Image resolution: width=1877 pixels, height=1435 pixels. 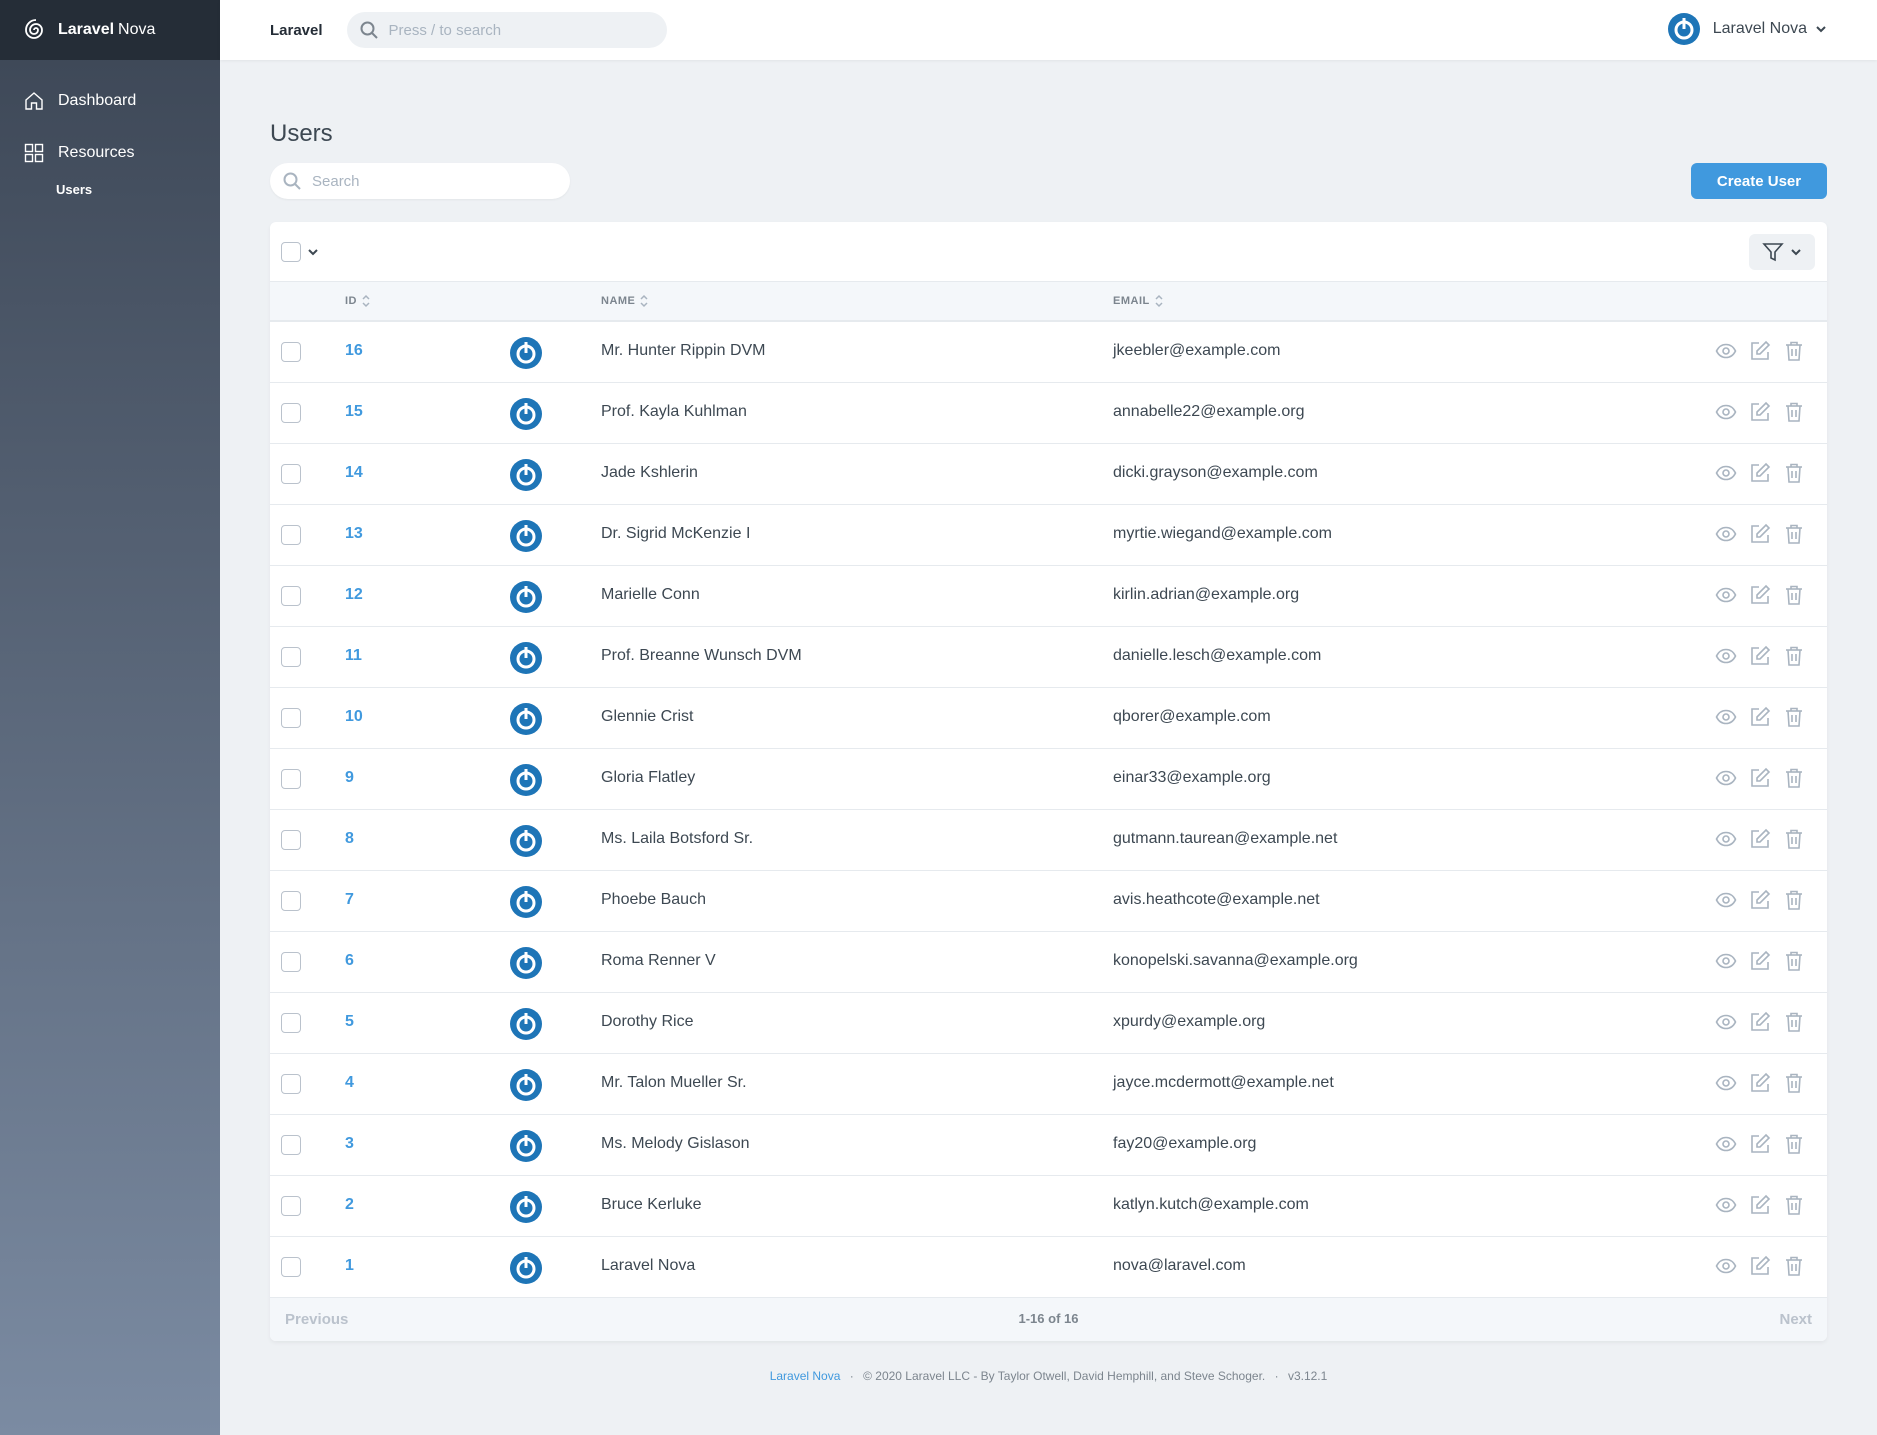 What do you see at coordinates (354, 412) in the screenshot?
I see `row-id-link: 15` at bounding box center [354, 412].